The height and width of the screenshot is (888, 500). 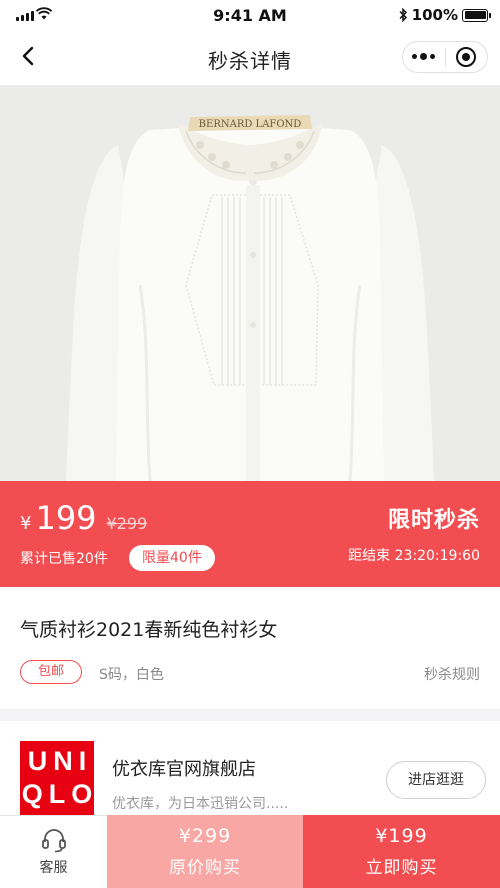 What do you see at coordinates (66, 518) in the screenshot?
I see `sale-price-value: 199` at bounding box center [66, 518].